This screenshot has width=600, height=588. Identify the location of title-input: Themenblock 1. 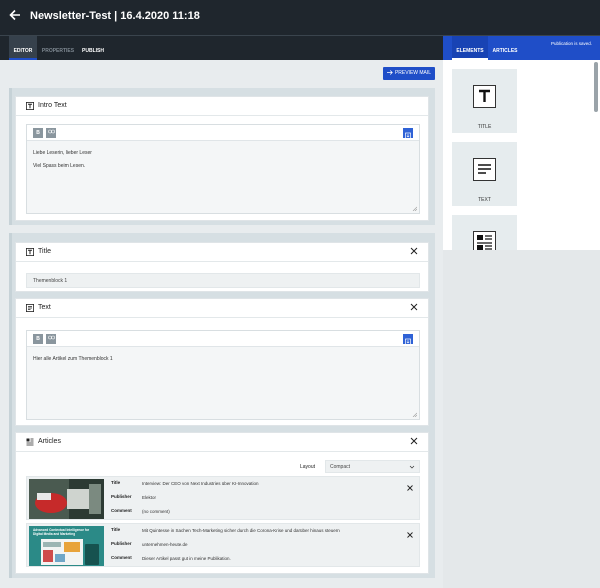
(223, 280).